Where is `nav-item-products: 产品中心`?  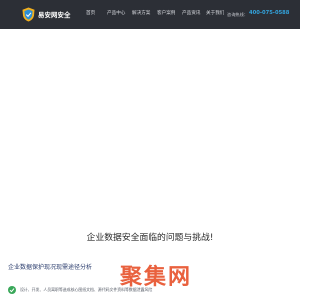 nav-item-products: 产品中心 is located at coordinates (116, 14).